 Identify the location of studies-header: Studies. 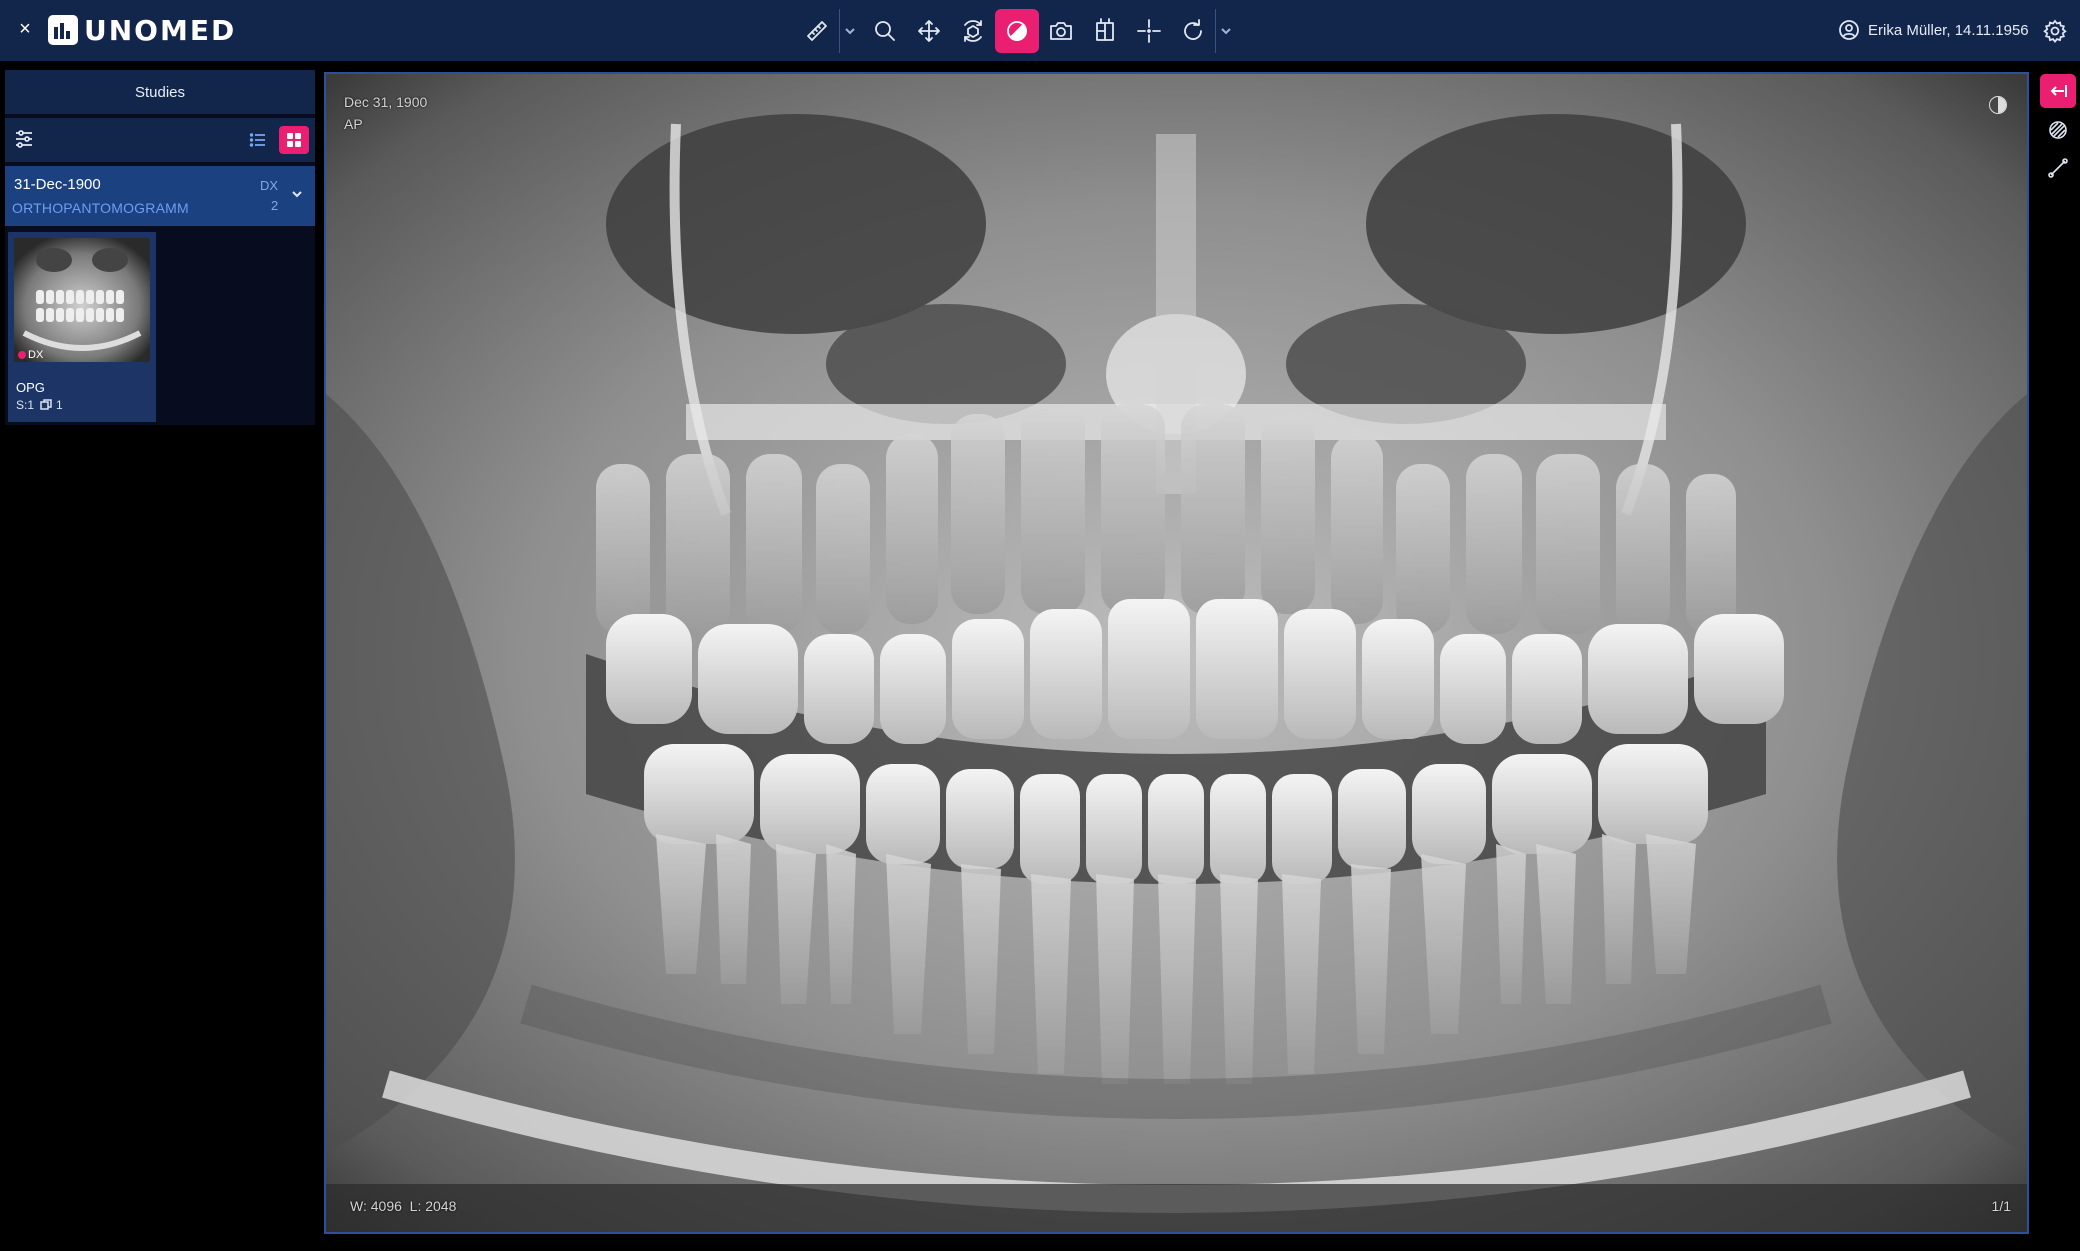
(160, 92).